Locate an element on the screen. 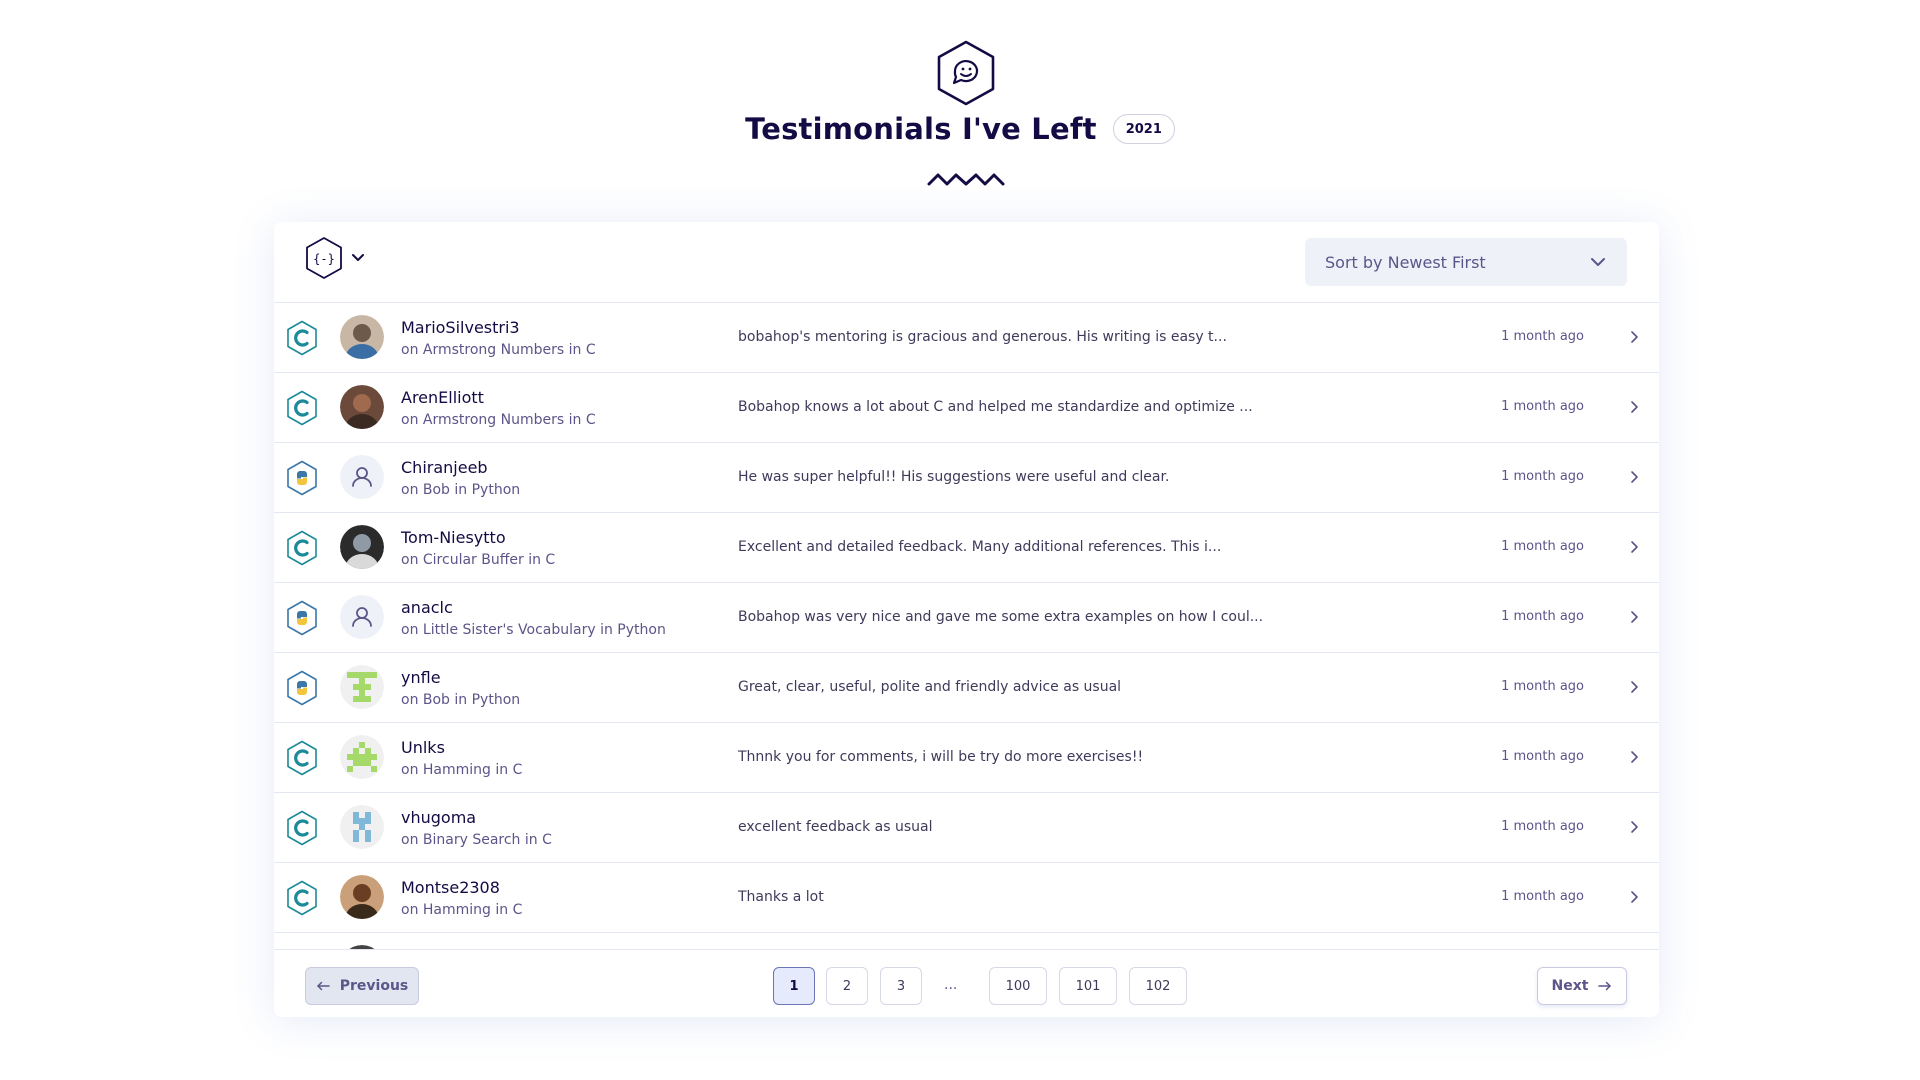 Image resolution: width=1920 pixels, height=1080 pixels. toolbar: {-} Sort by Newest First is located at coordinates (966, 262).